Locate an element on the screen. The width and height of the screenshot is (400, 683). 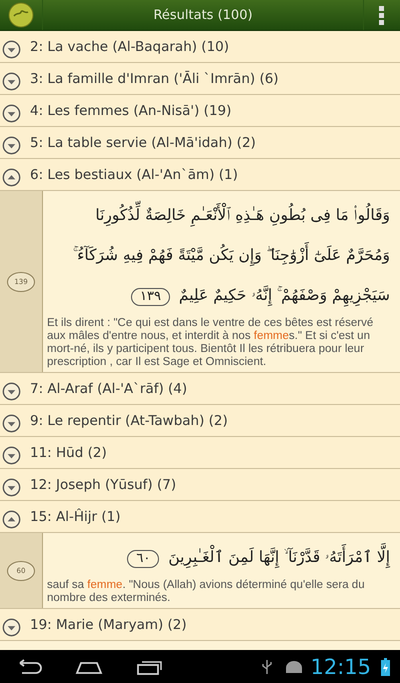
surah-group-row: 11: Hūd (2) is located at coordinates (200, 453).